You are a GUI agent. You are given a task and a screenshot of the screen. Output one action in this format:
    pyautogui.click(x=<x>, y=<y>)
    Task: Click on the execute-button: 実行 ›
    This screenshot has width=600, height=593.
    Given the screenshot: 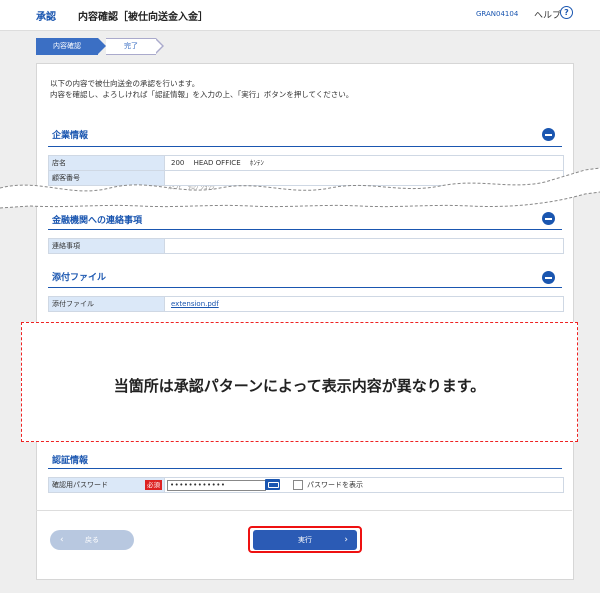 What is the action you would take?
    pyautogui.click(x=305, y=540)
    